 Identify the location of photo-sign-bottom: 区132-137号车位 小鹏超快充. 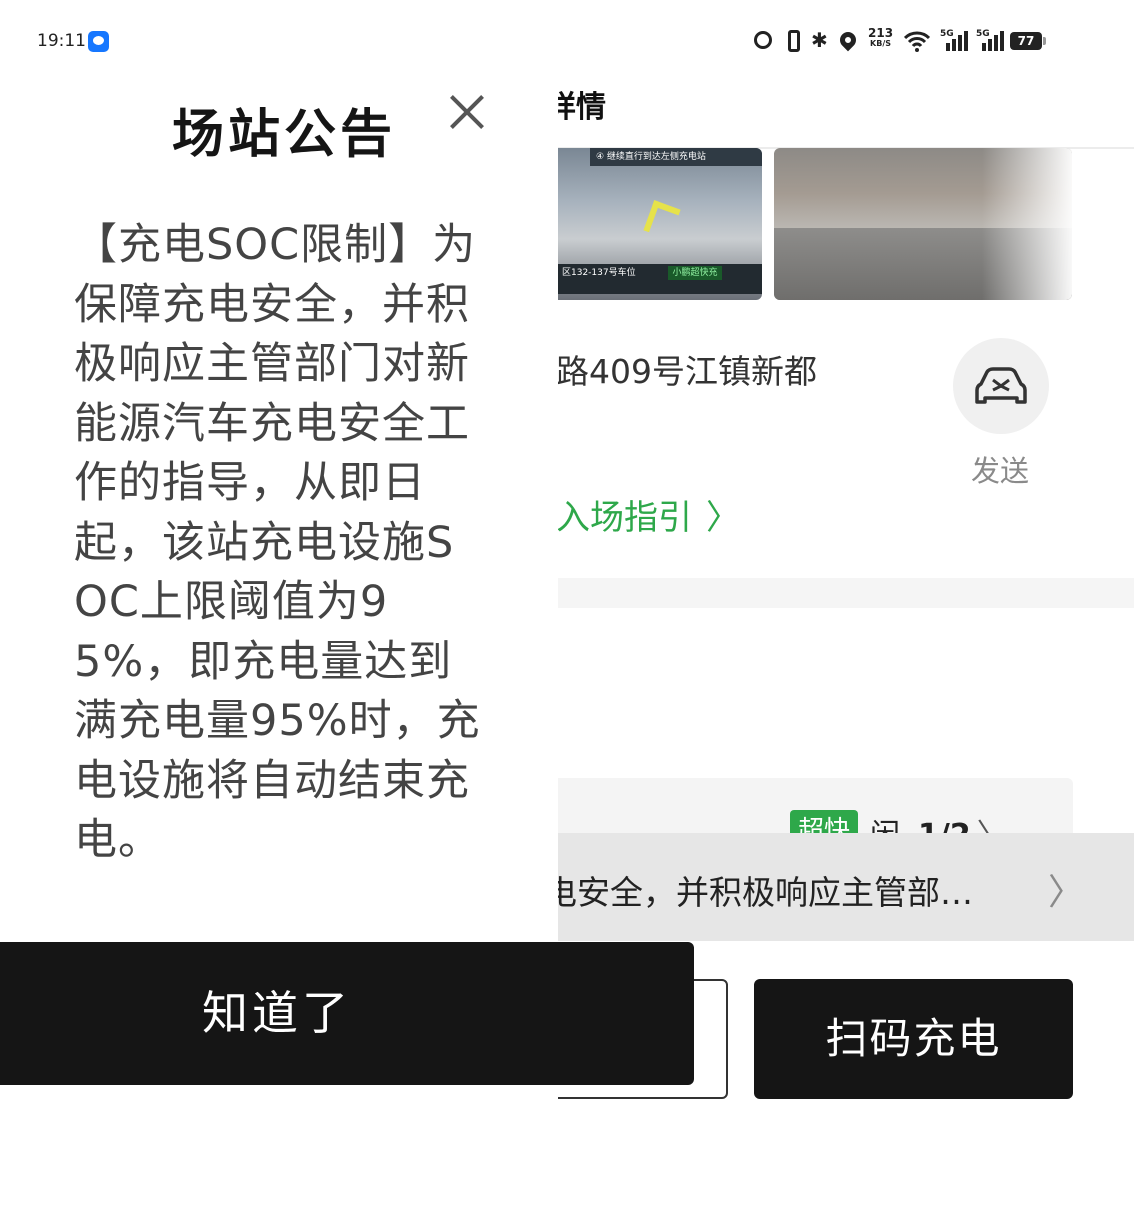
(660, 279).